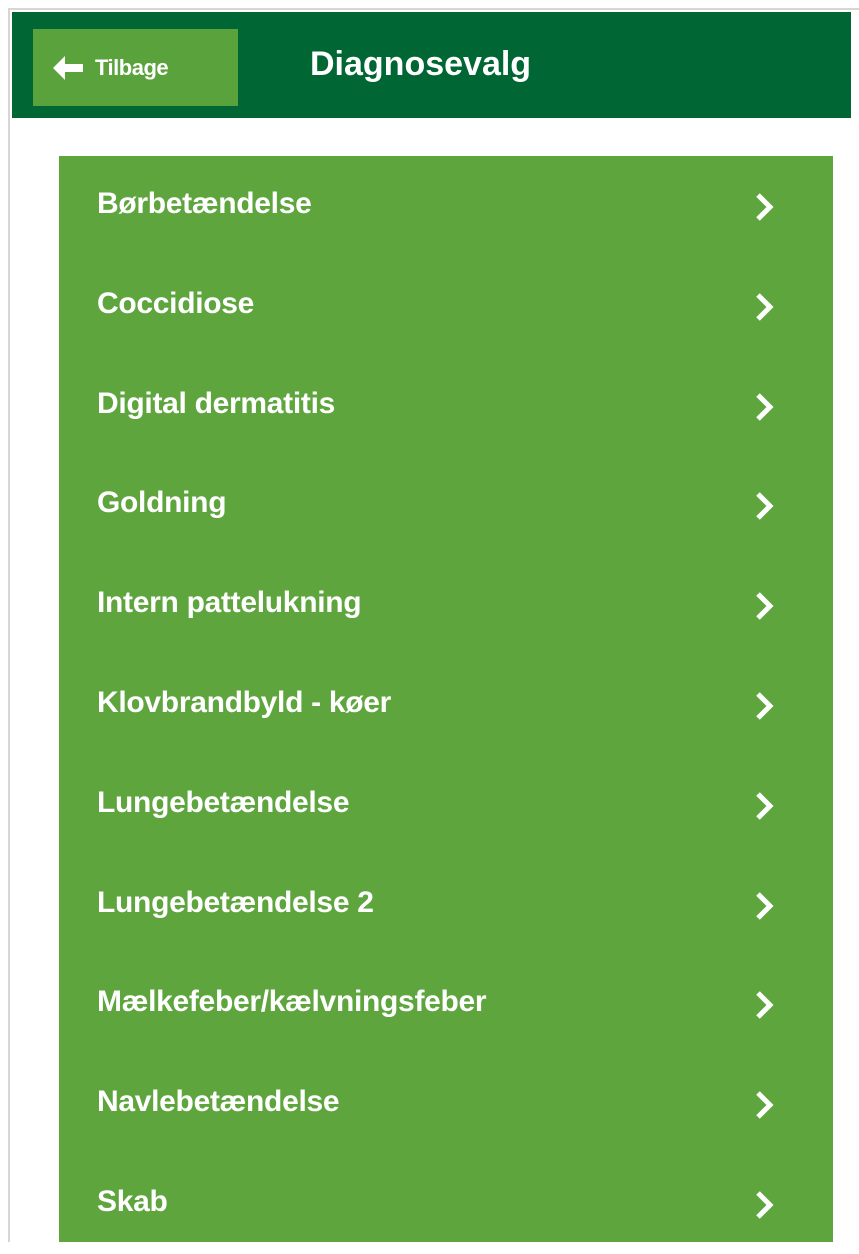  I want to click on diagnosis-item-label: Skab, so click(132, 1201).